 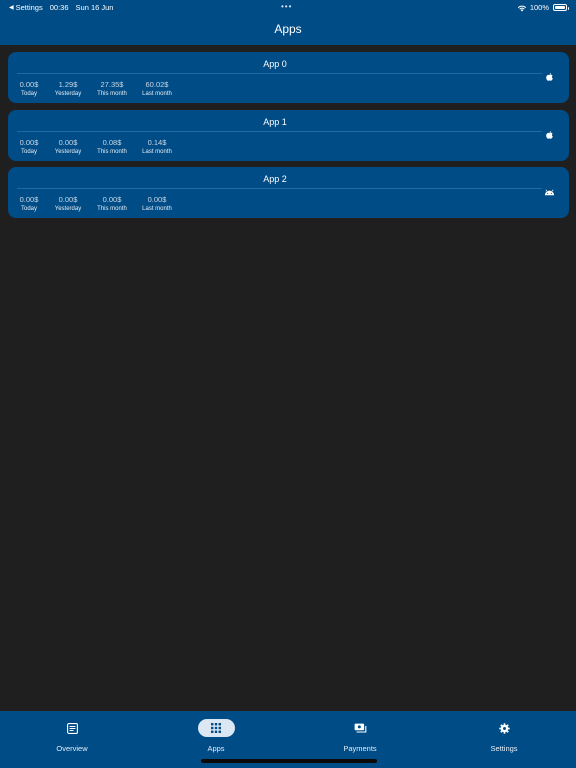 What do you see at coordinates (275, 179) in the screenshot?
I see `app-name: App 2` at bounding box center [275, 179].